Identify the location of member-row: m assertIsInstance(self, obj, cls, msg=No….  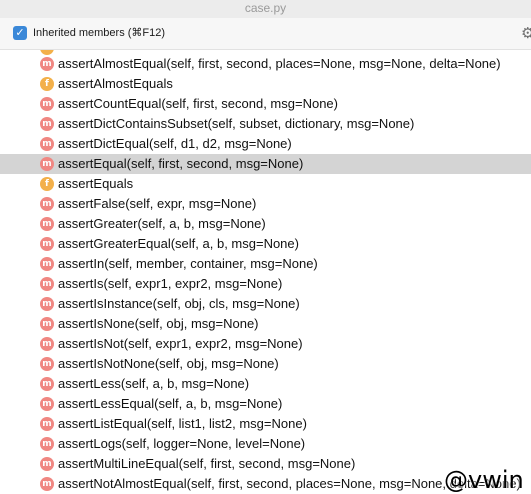
(265, 304).